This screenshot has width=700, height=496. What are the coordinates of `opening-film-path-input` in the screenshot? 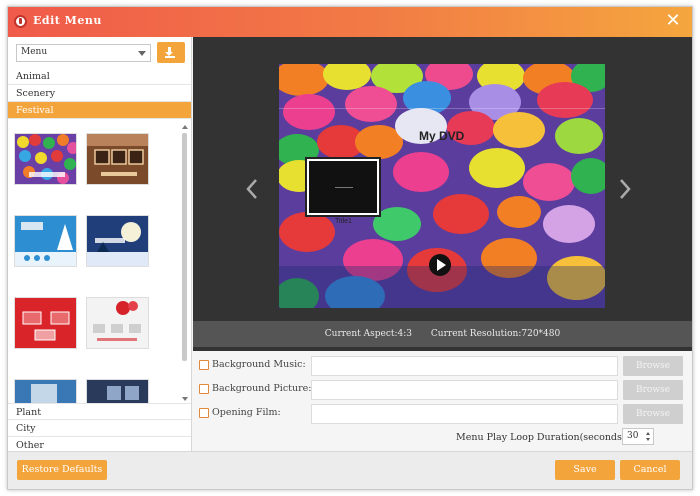 It's located at (464, 414).